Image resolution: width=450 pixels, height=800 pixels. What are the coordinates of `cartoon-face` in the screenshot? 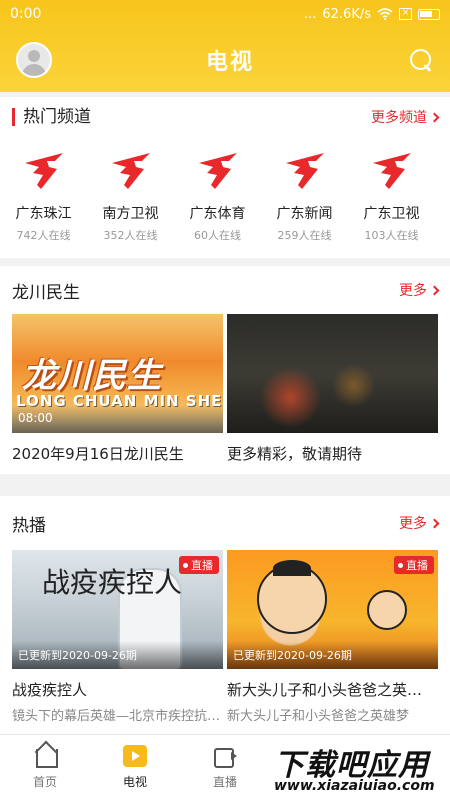 It's located at (387, 610).